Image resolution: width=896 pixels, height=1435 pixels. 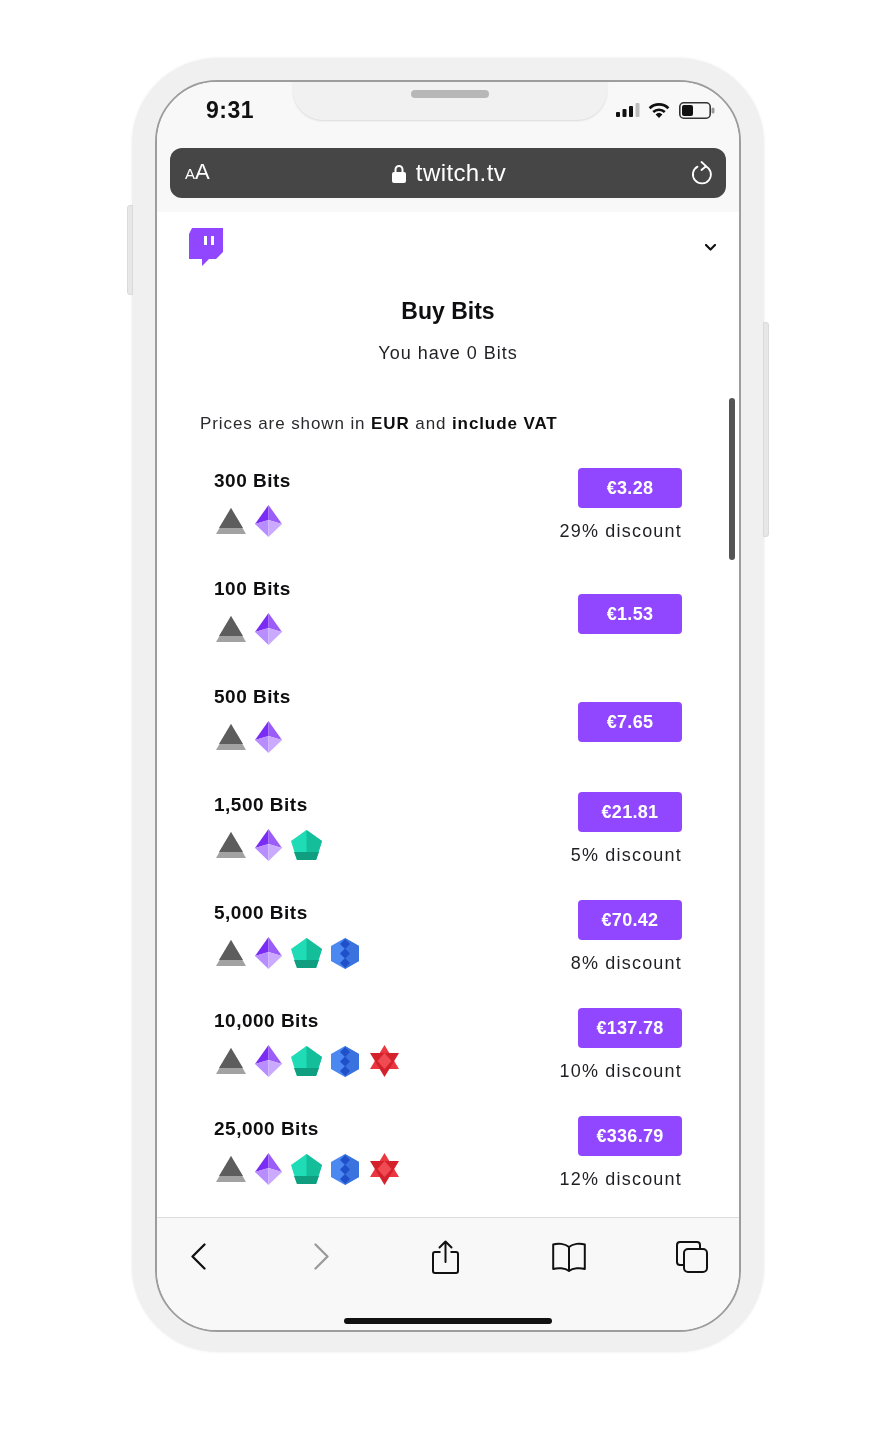 What do you see at coordinates (266, 1021) in the screenshot?
I see `bits-amount: 10,000 Bits` at bounding box center [266, 1021].